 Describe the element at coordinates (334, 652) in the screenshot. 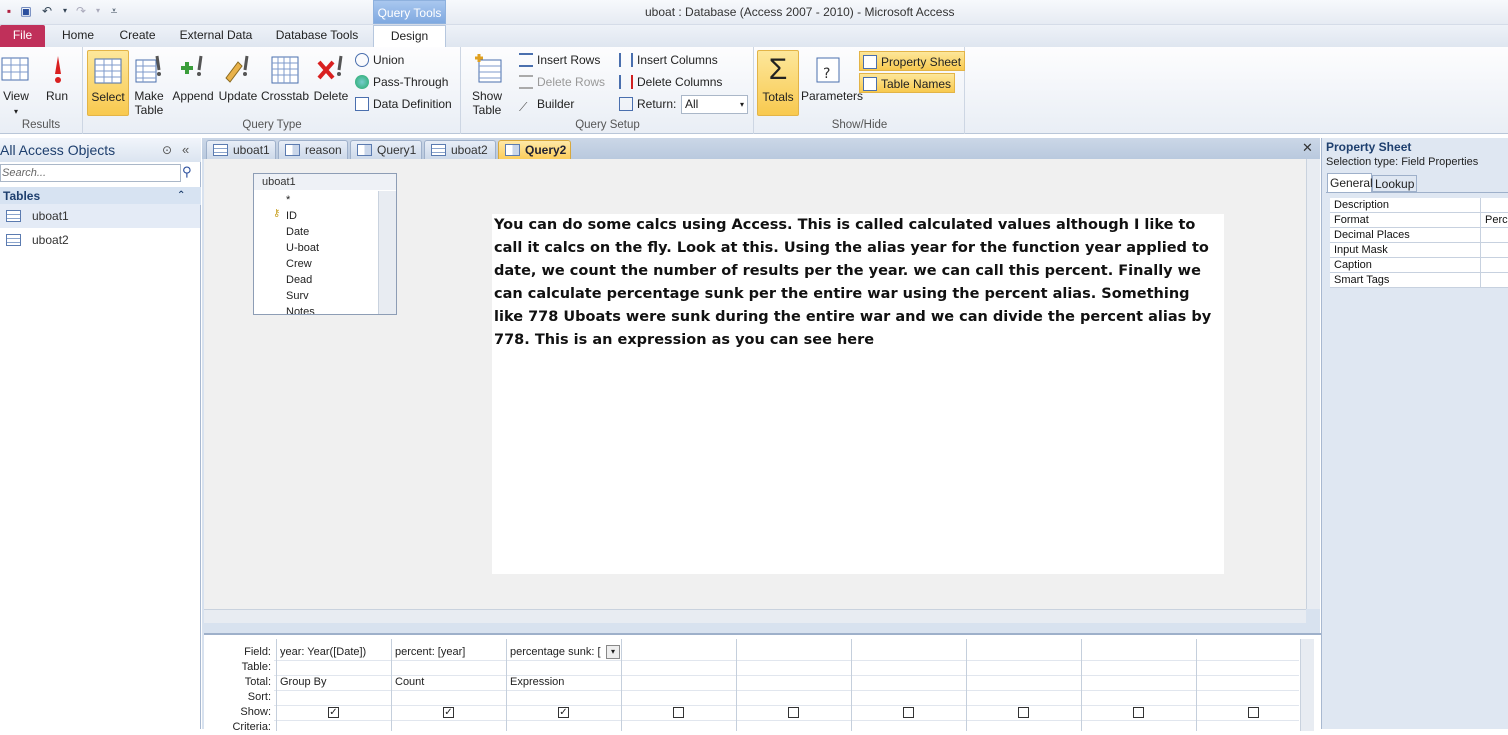

I see `field-cell-year: year: Year([Date])` at that location.